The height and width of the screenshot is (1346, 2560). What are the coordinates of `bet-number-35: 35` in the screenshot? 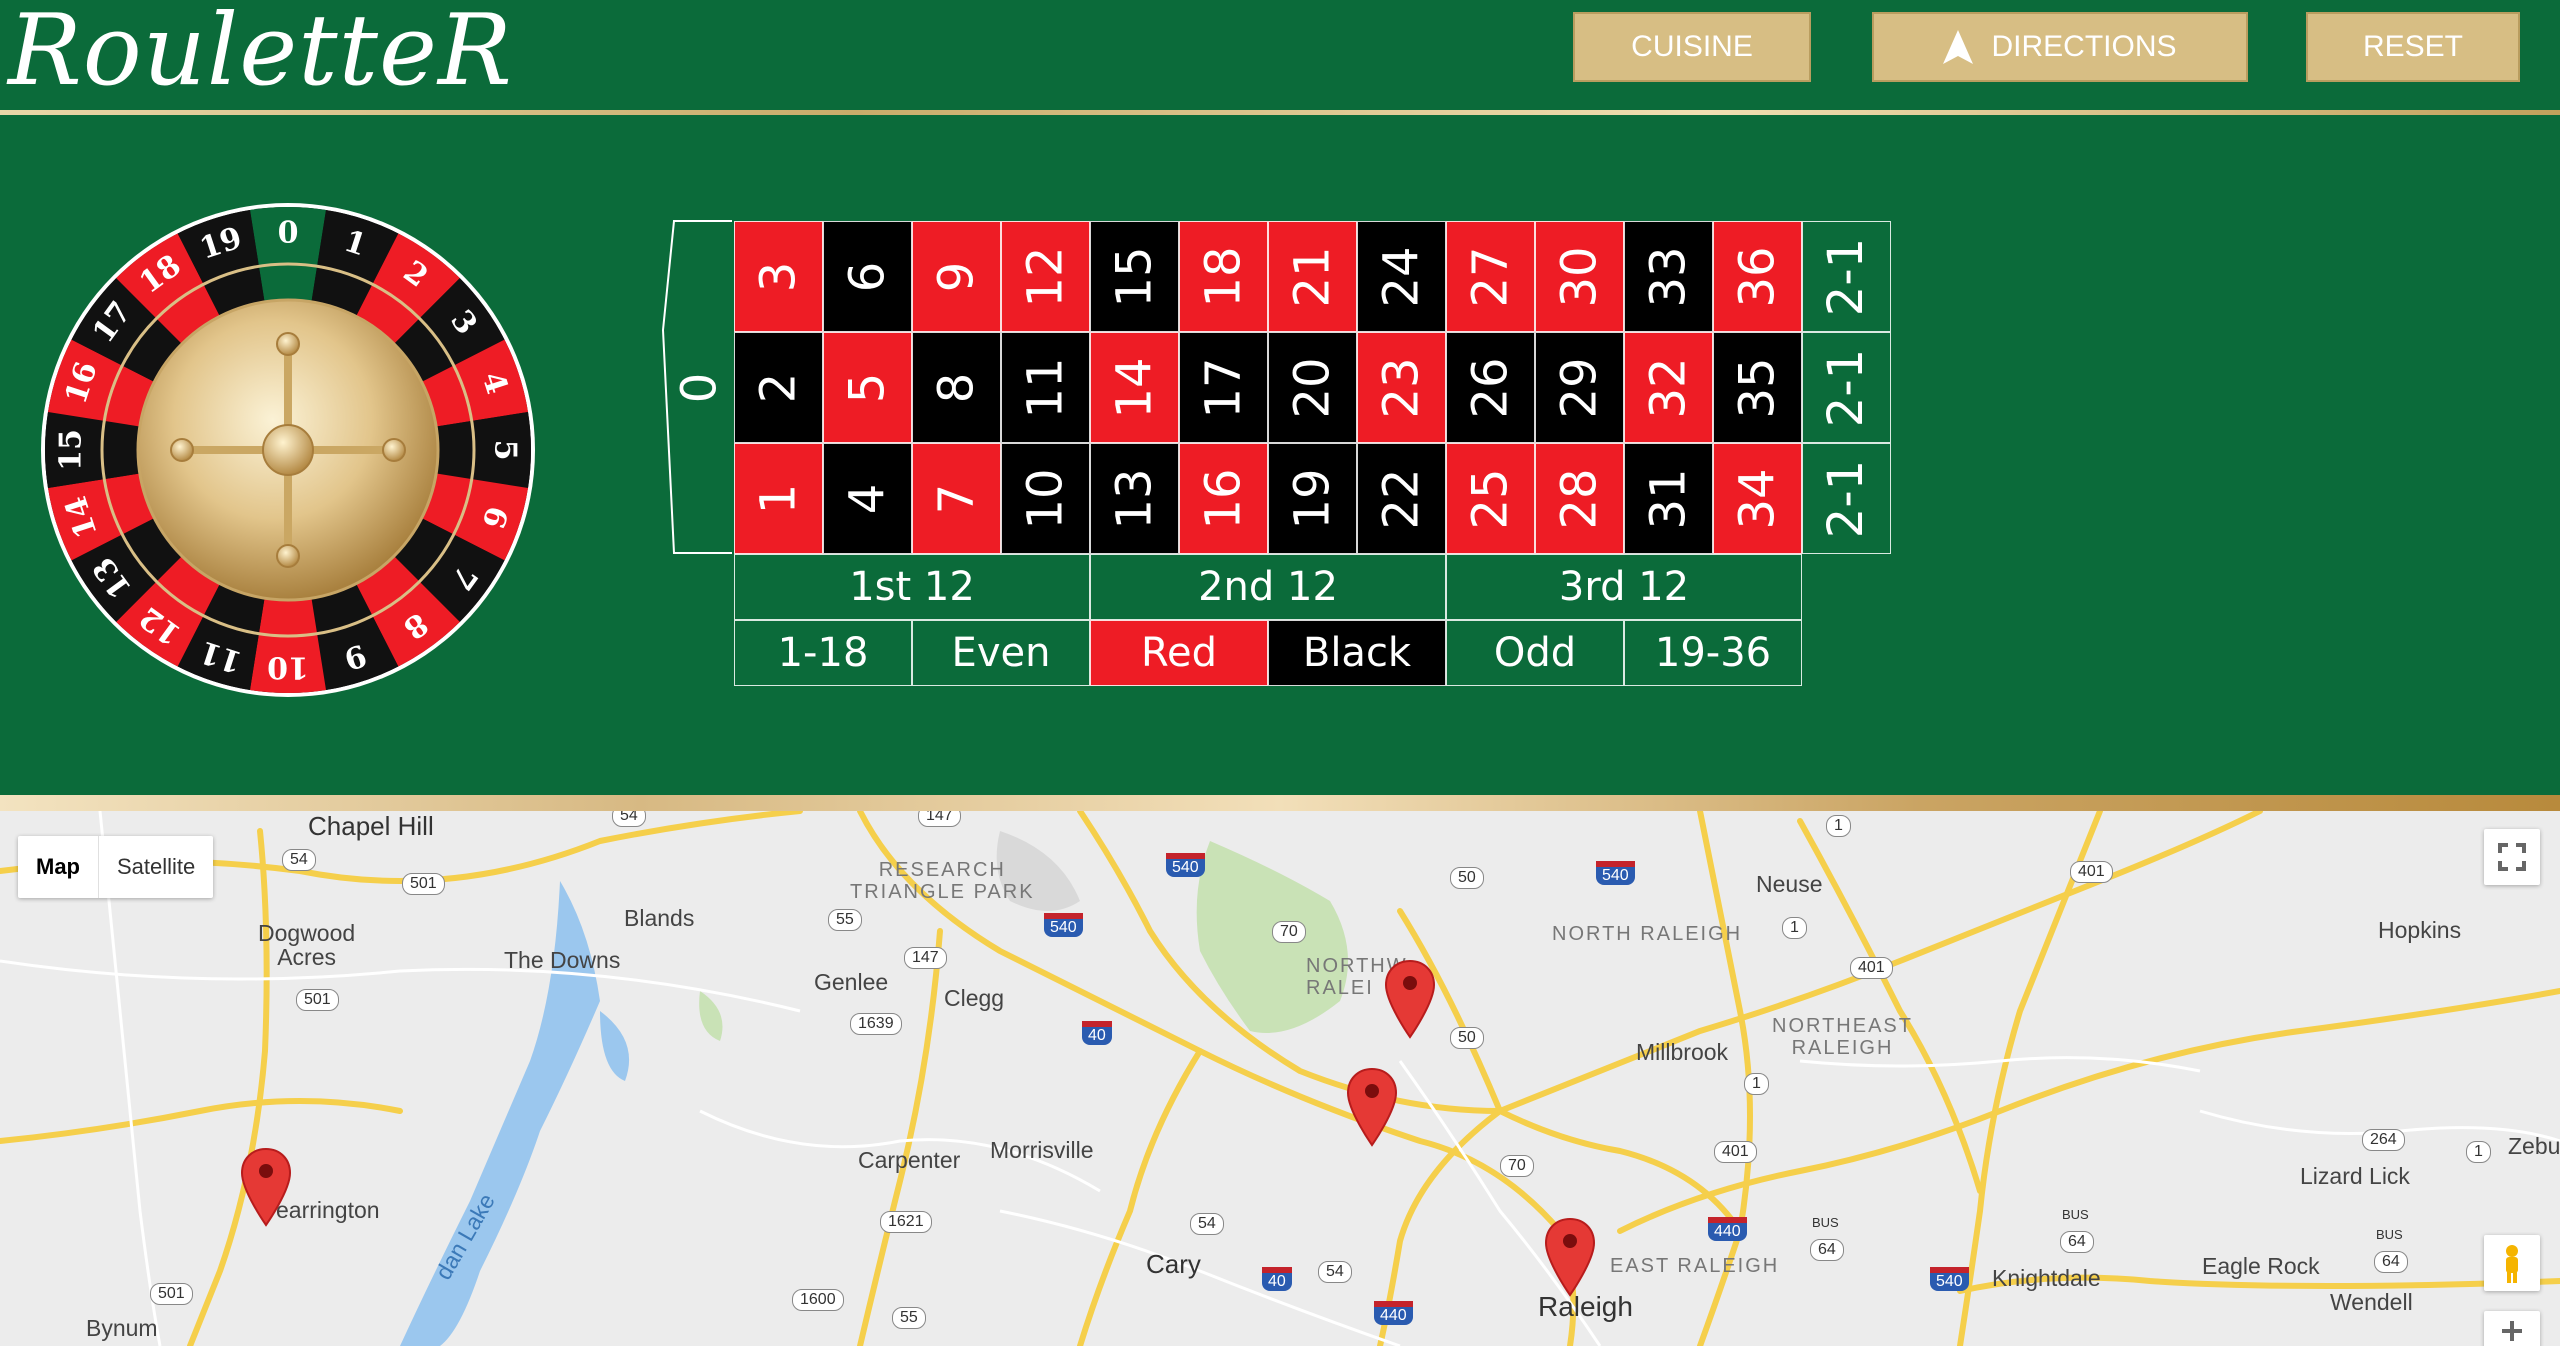 It's located at (1757, 387).